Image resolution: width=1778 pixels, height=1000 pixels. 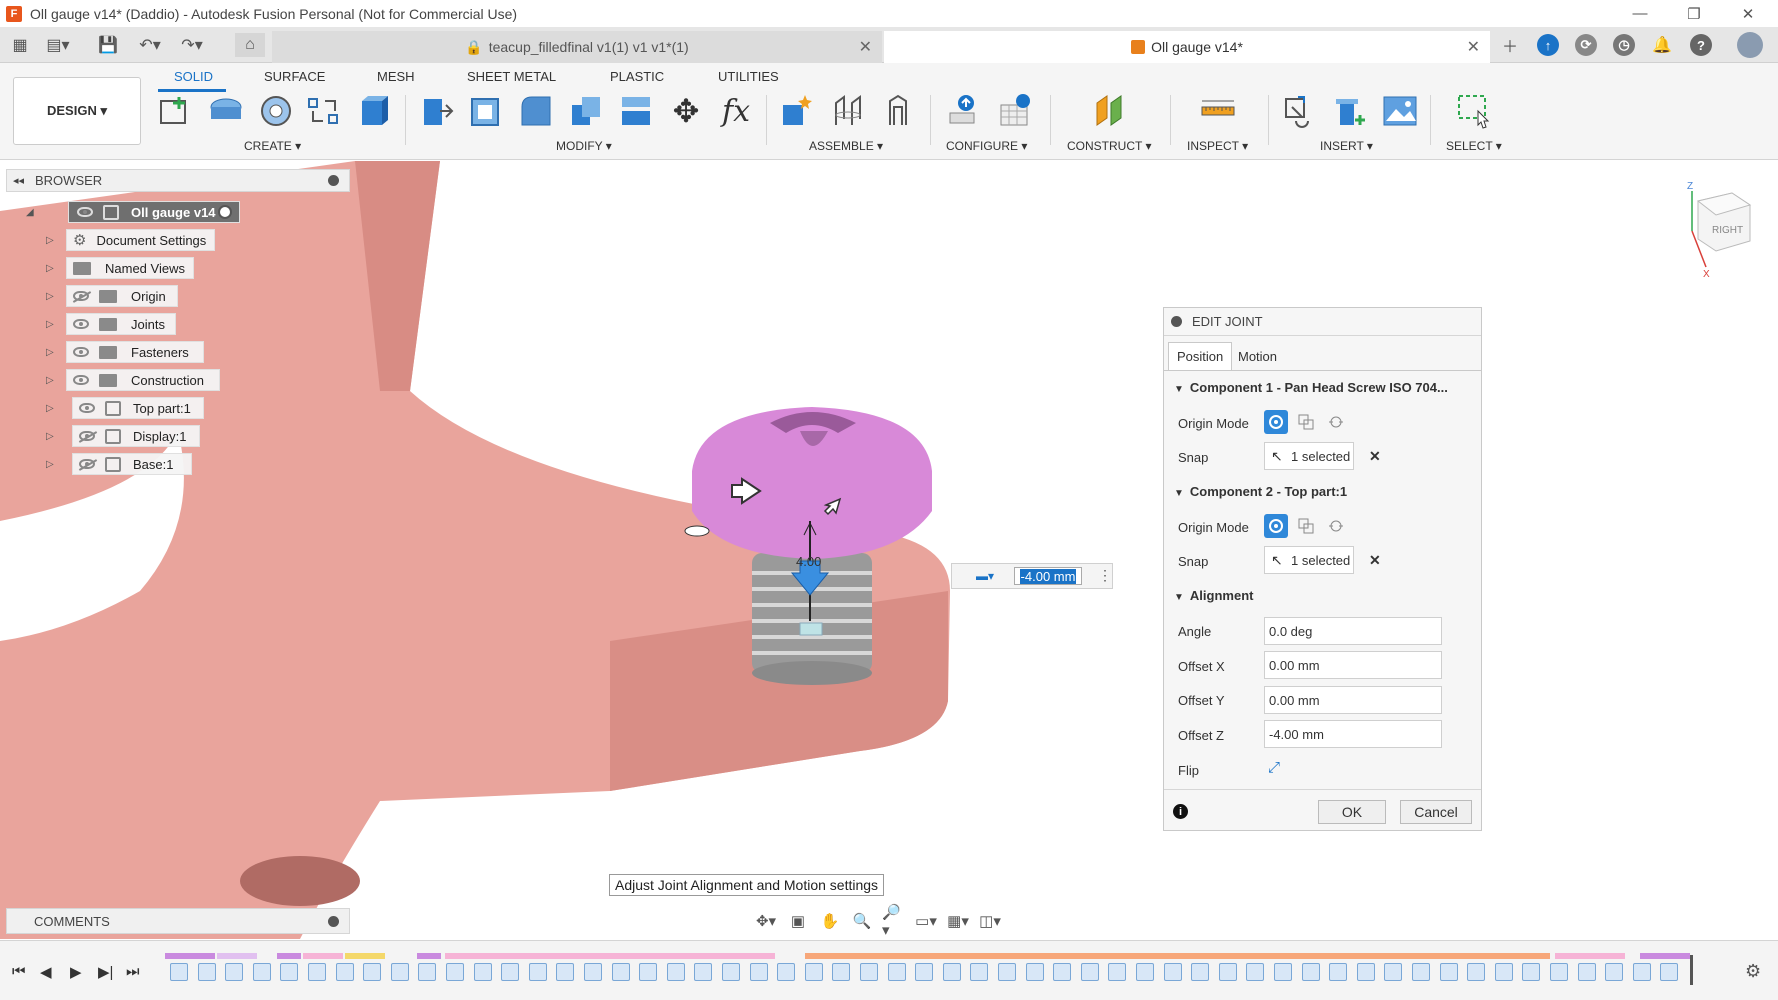 What do you see at coordinates (1346, 146) in the screenshot?
I see `insert-group-label: INSERT ▾` at bounding box center [1346, 146].